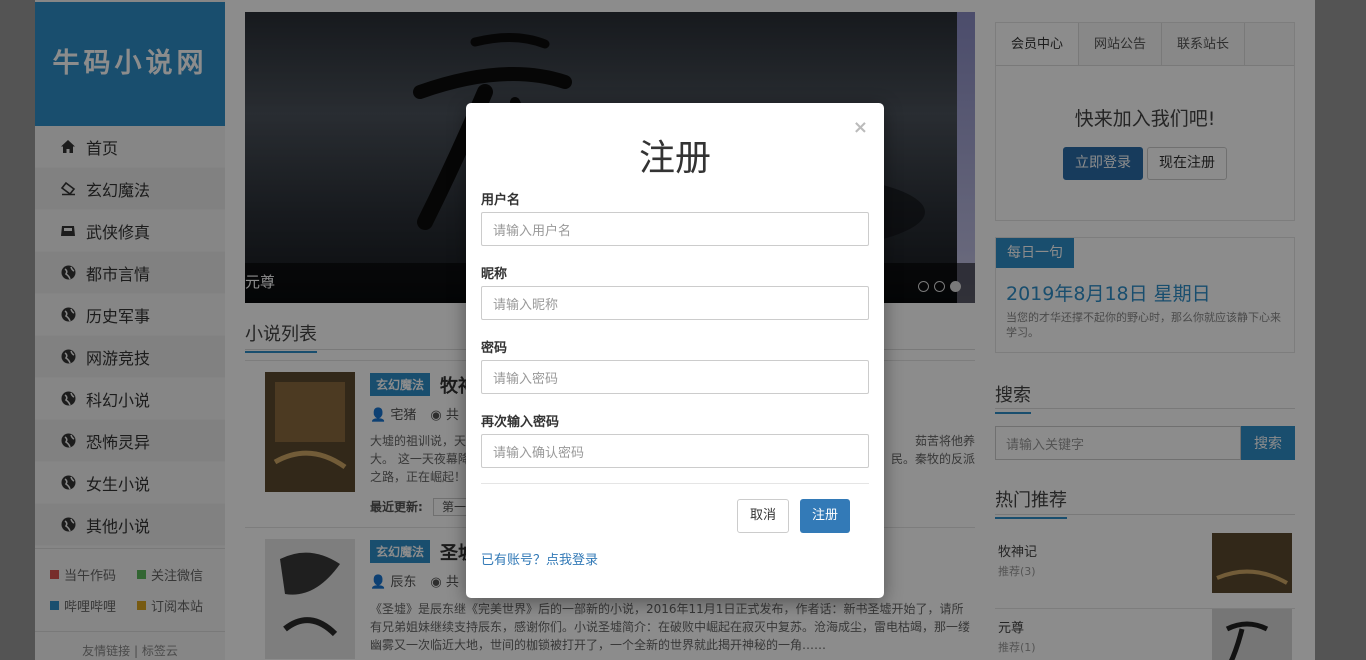  What do you see at coordinates (675, 303) in the screenshot?
I see `nickname-field: 请输入昵称` at bounding box center [675, 303].